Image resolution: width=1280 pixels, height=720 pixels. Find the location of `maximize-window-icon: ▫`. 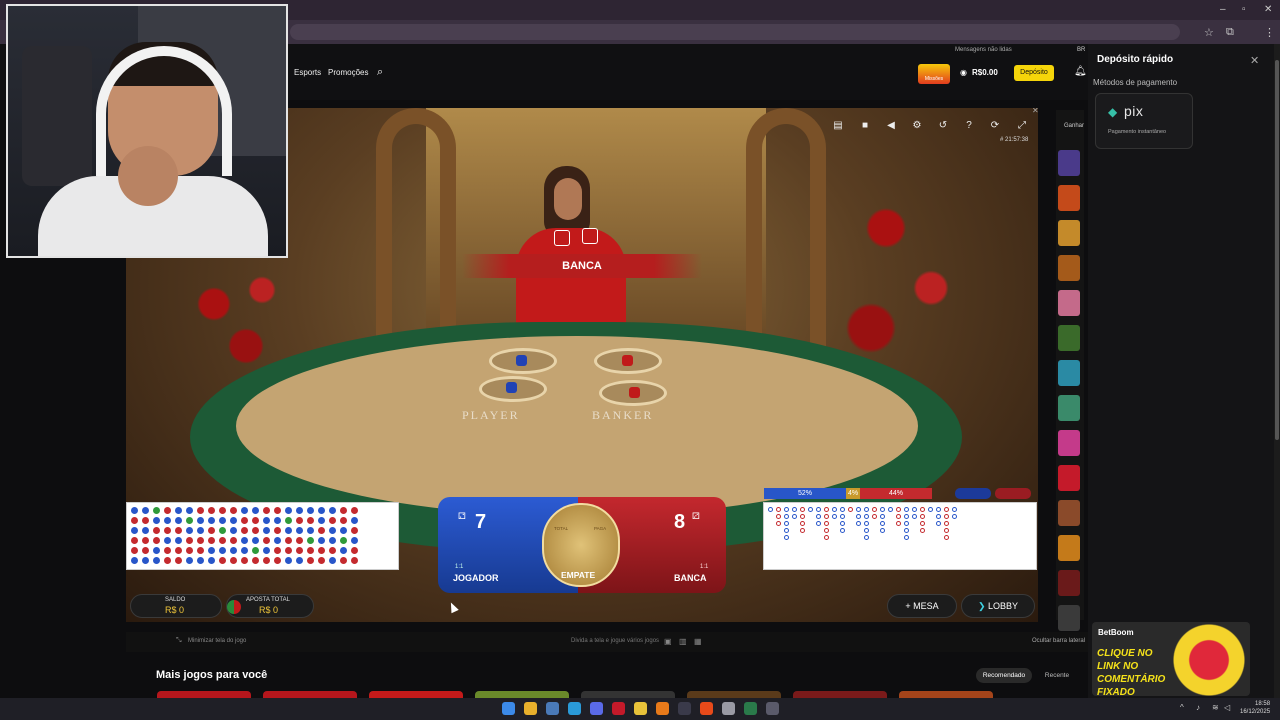

maximize-window-icon: ▫ is located at coordinates (1244, 9).